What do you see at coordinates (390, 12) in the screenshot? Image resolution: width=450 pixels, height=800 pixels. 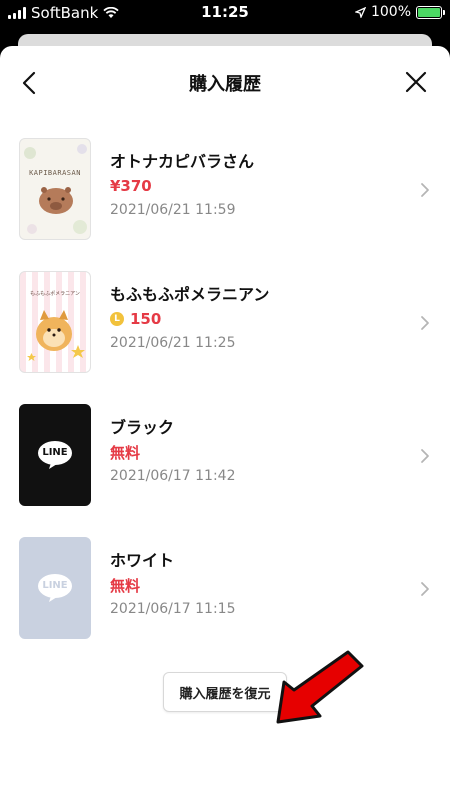 I see `battery-percent: 100%` at bounding box center [390, 12].